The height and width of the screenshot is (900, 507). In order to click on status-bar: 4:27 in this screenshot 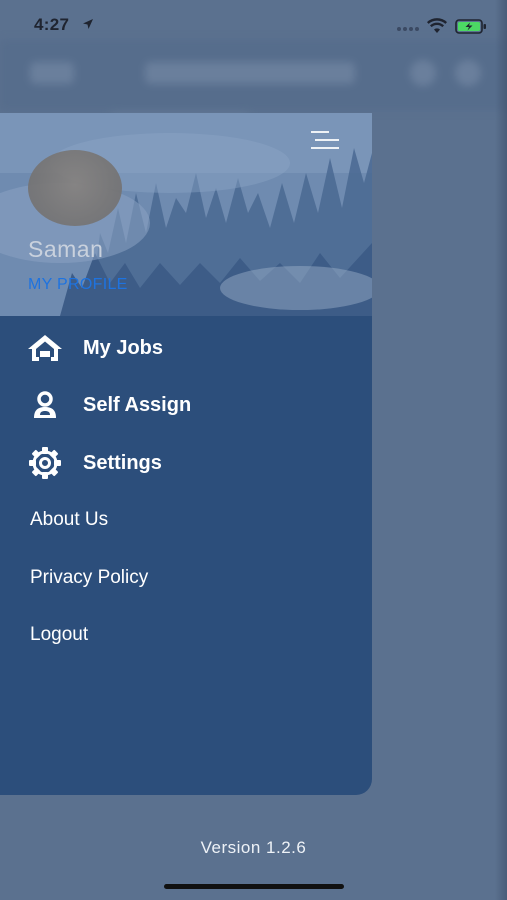, I will do `click(253, 26)`.